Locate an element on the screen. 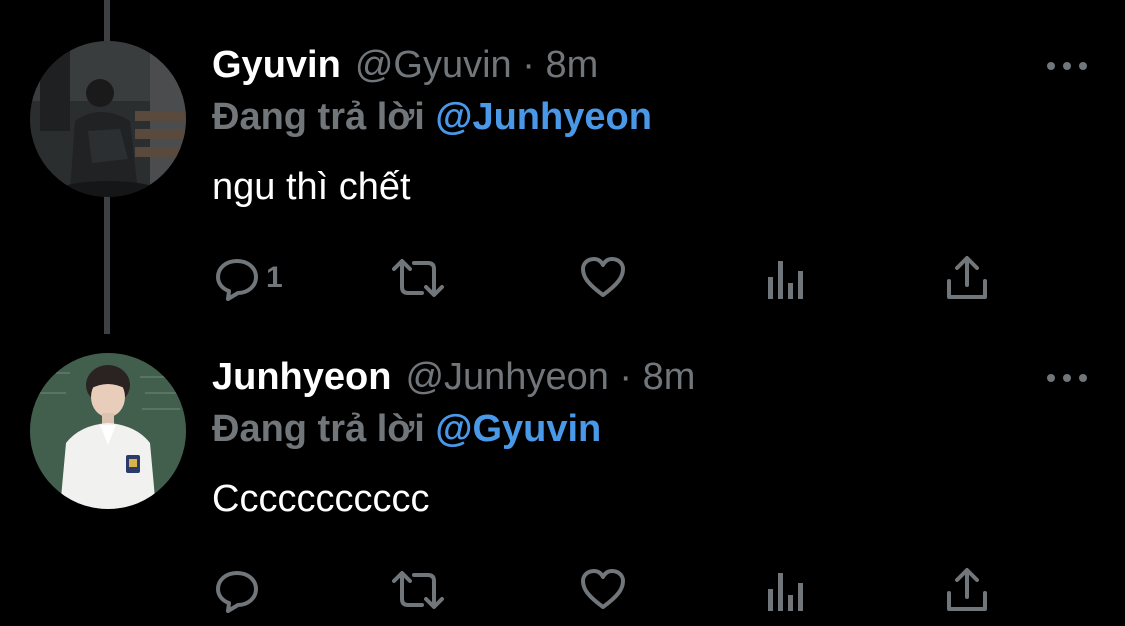 The width and height of the screenshot is (1125, 626). replying-to: Đang trả lời @Junhyeon is located at coordinates (432, 117).